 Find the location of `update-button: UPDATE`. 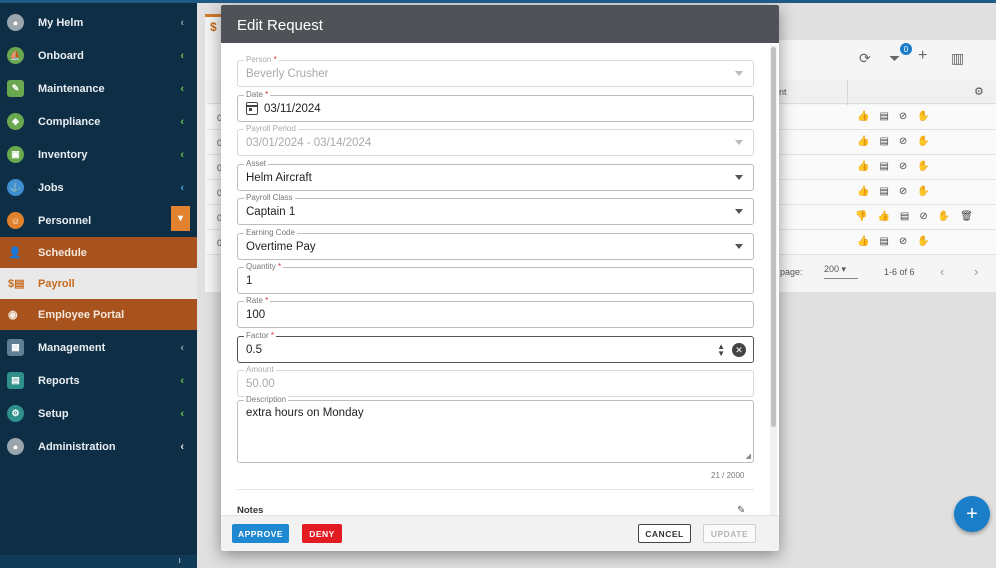

update-button: UPDATE is located at coordinates (729, 533).